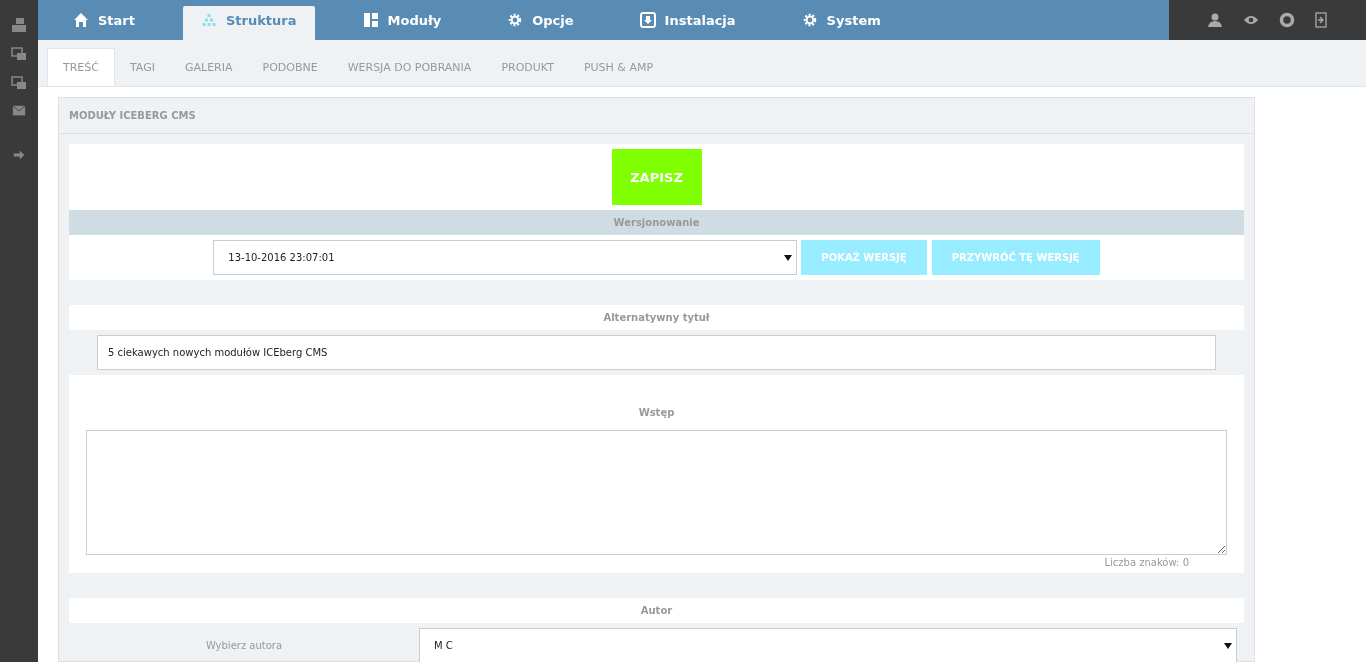  What do you see at coordinates (81, 67) in the screenshot?
I see `content-tab: TREŚĆ` at bounding box center [81, 67].